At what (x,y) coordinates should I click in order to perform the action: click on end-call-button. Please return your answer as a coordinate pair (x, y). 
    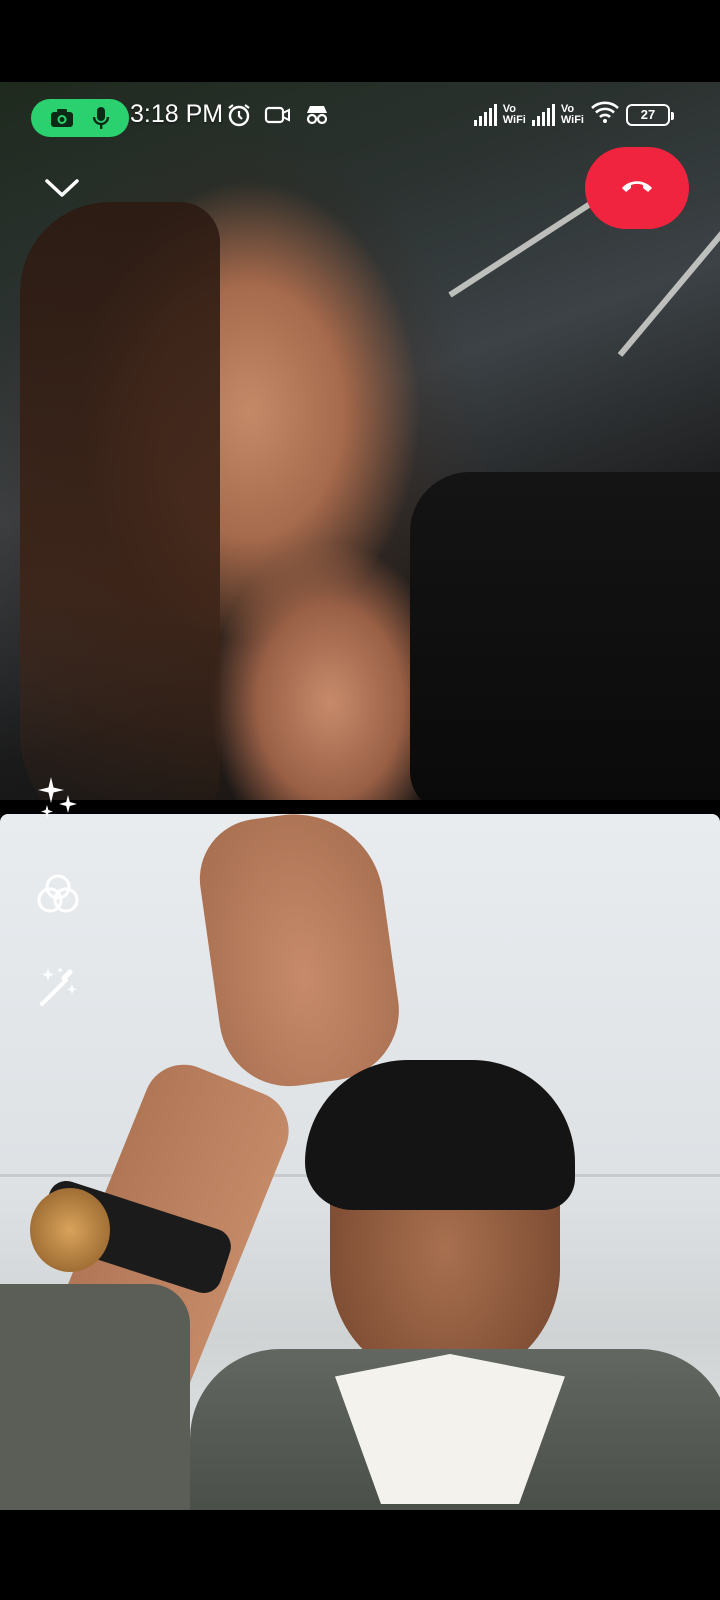
    Looking at the image, I should click on (637, 188).